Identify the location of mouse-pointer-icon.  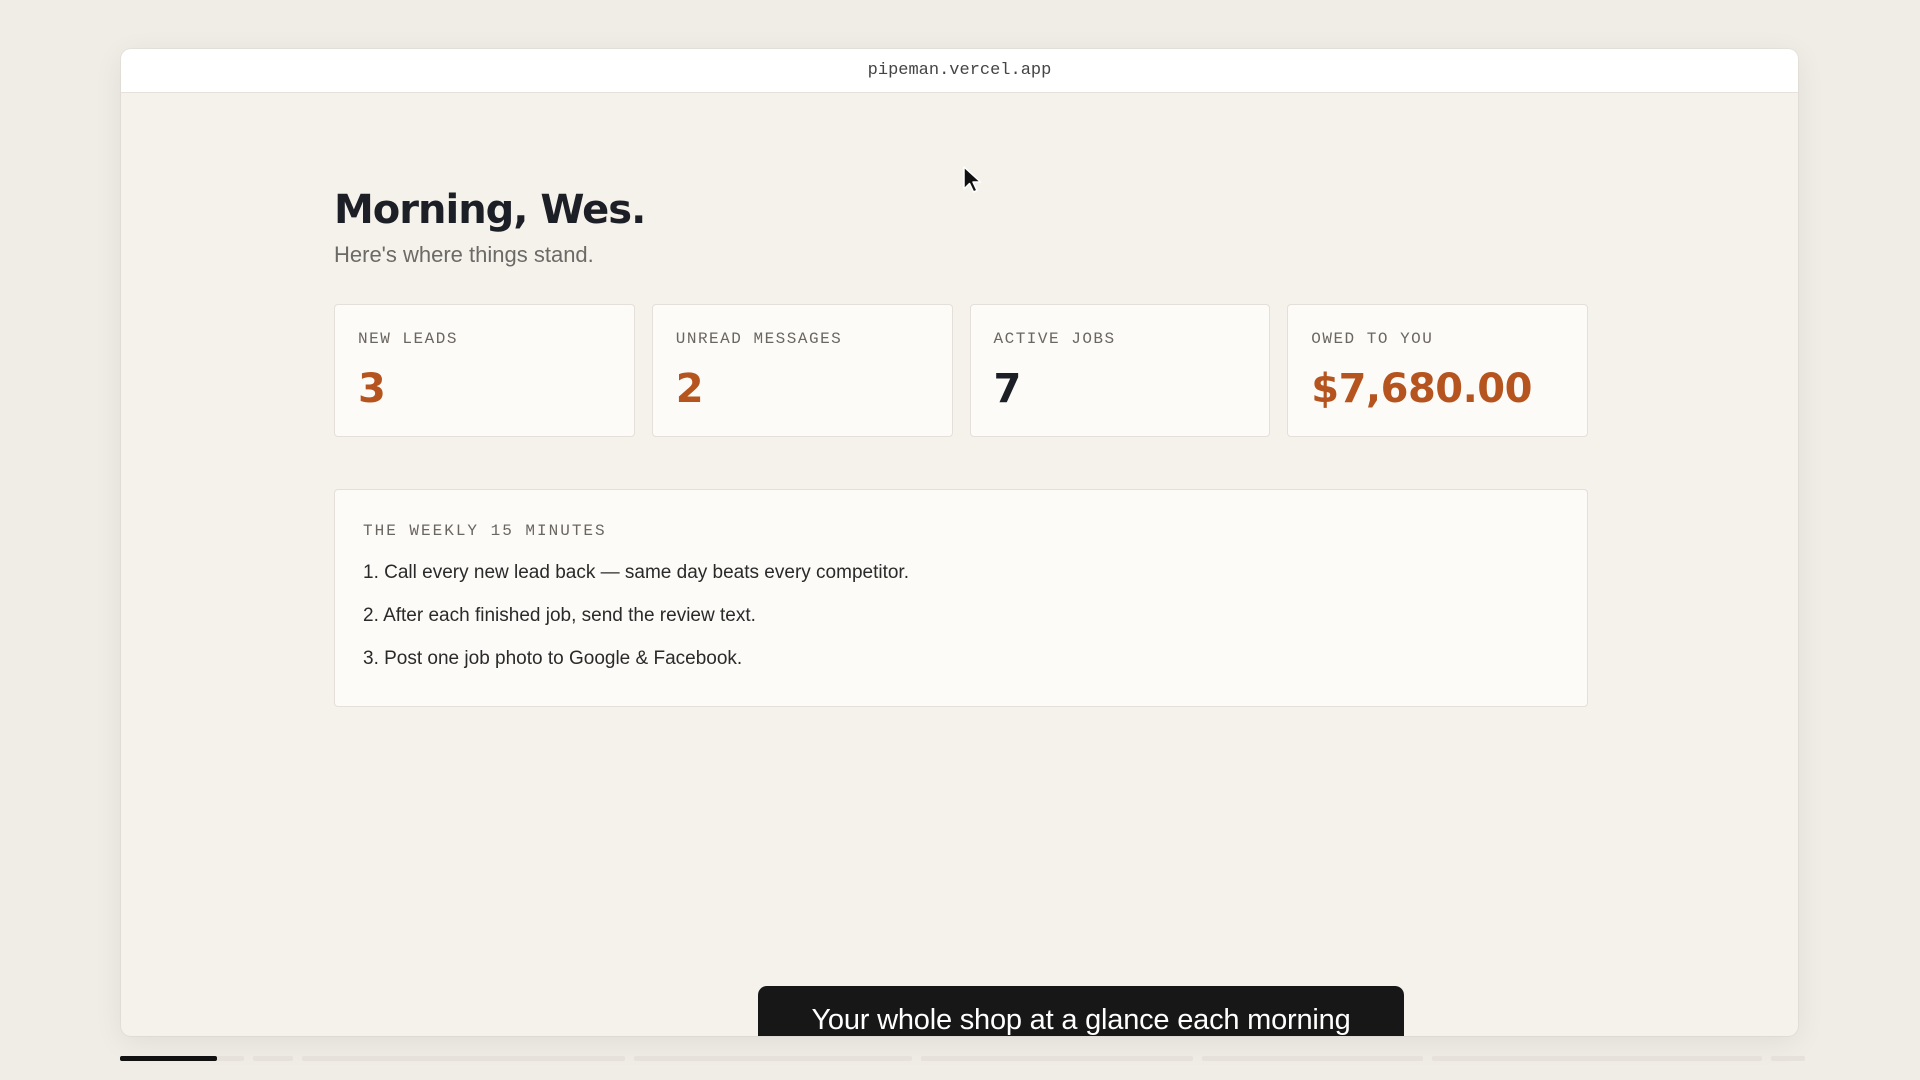
(972, 179).